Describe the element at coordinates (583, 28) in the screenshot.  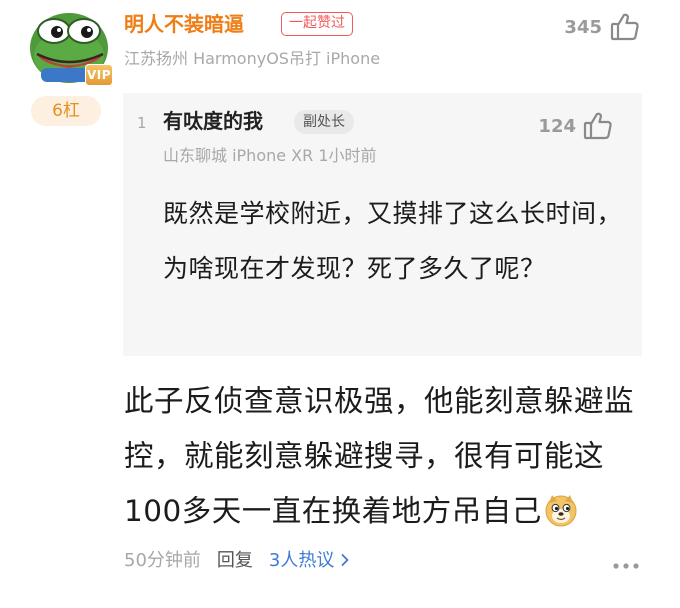
I see `comment-like-count: 345` at that location.